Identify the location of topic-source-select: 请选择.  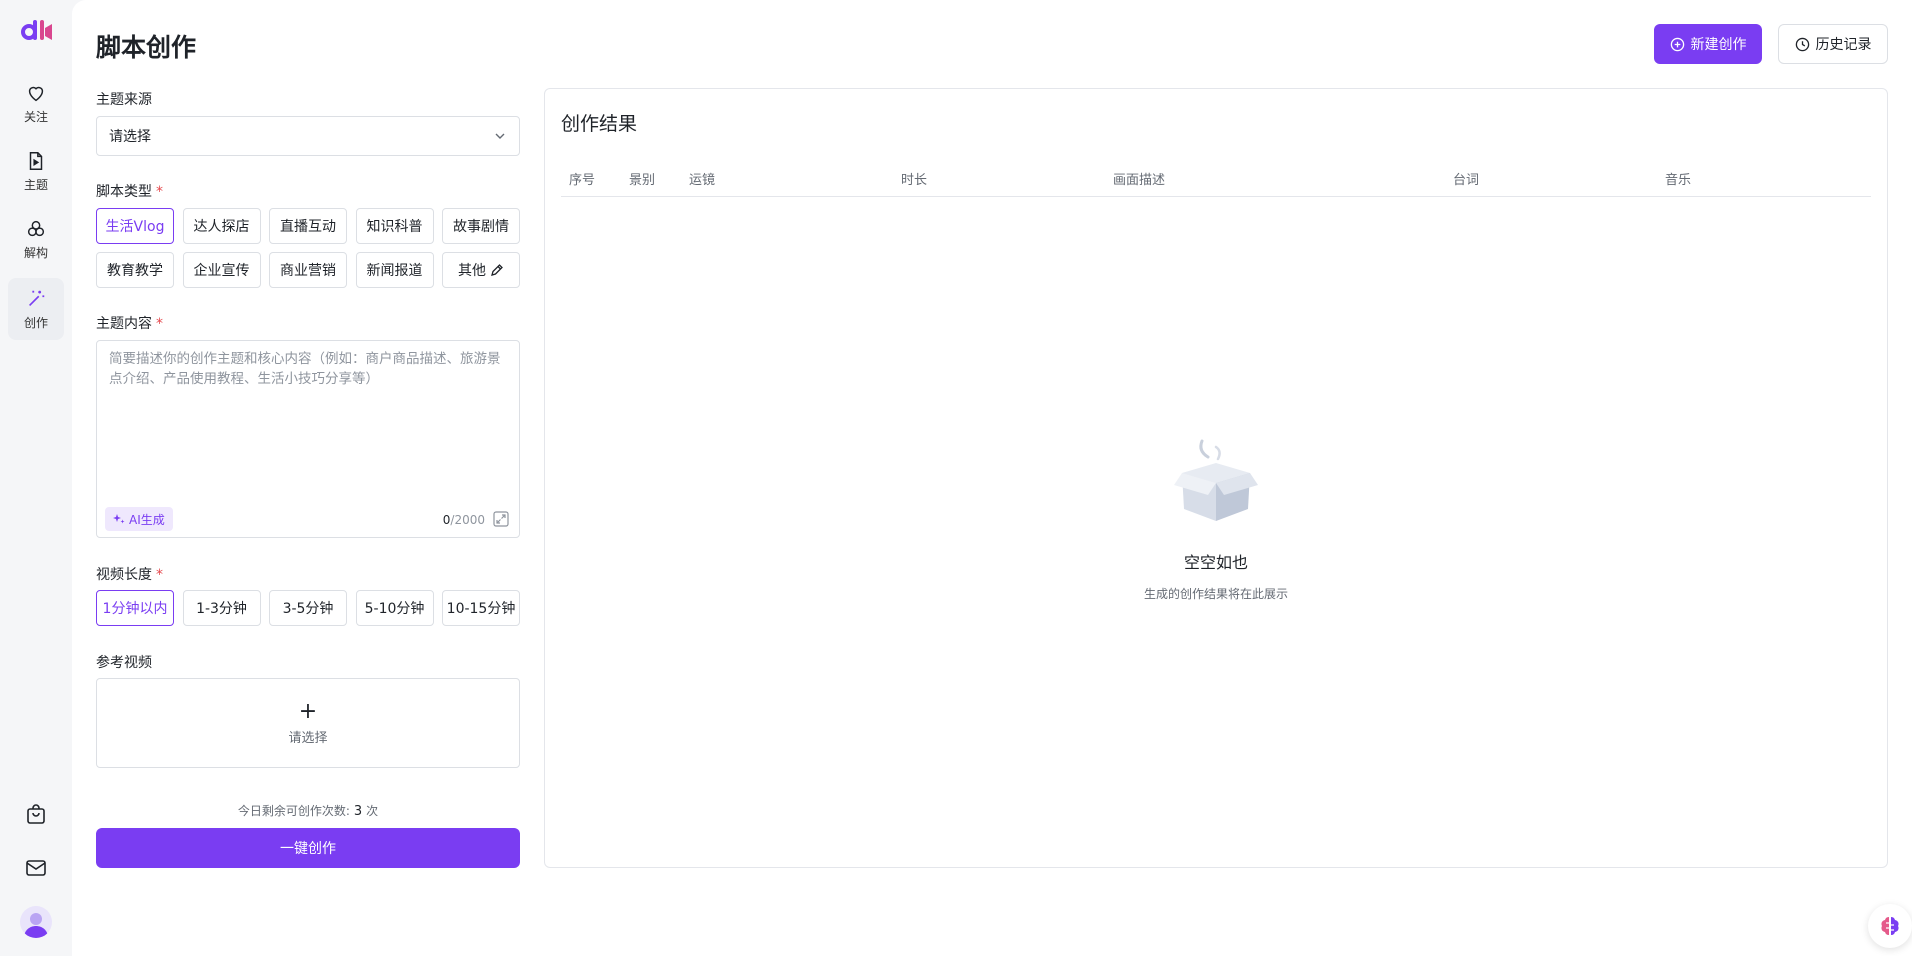
(308, 136).